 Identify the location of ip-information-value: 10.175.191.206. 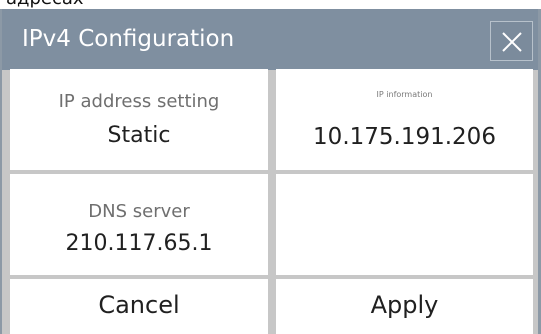
(404, 137).